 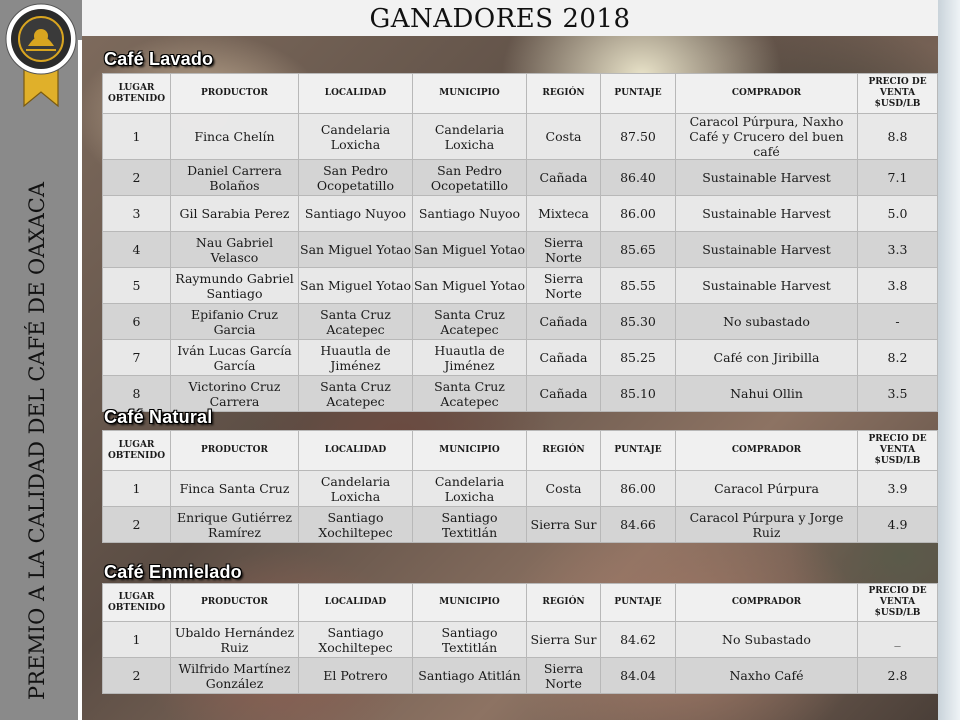 What do you see at coordinates (355, 357) in the screenshot?
I see `cell-localidad: Huautla de Jiménez` at bounding box center [355, 357].